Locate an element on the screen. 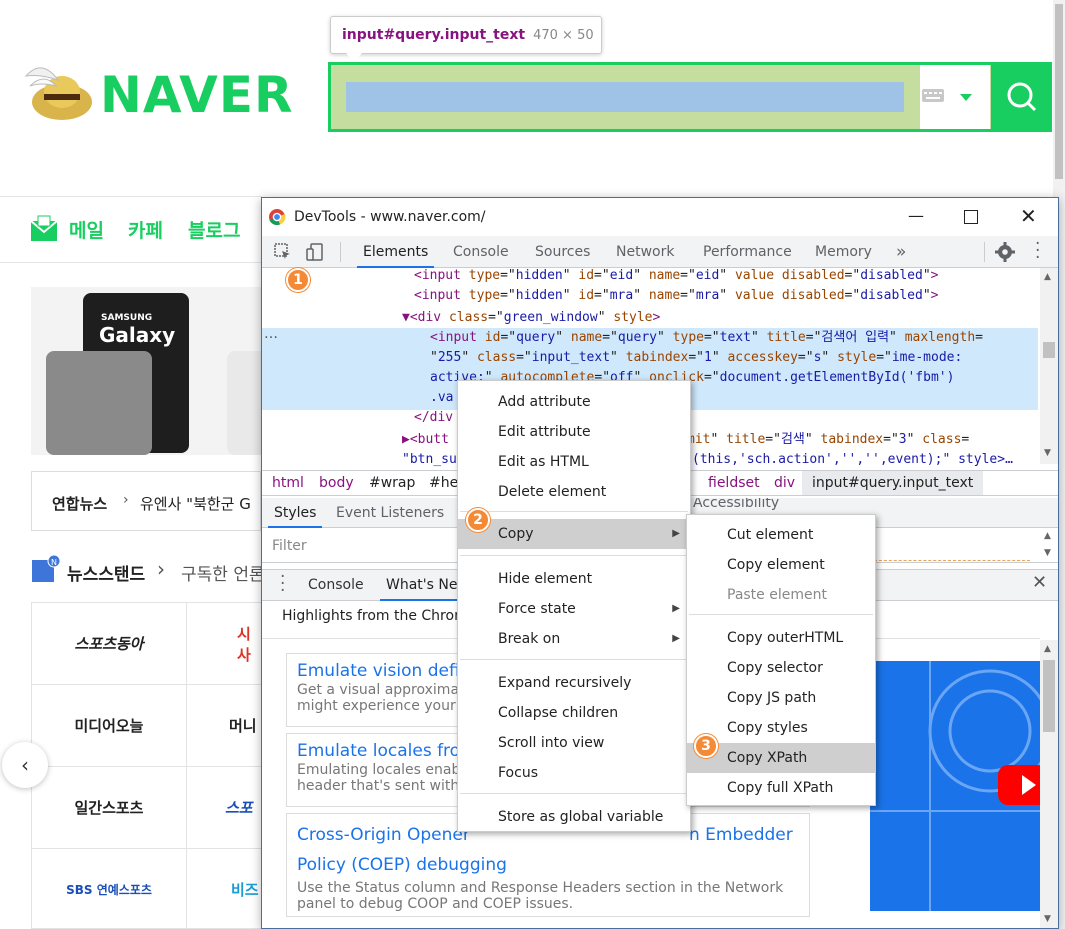  press-item: SBS 연예스포츠 is located at coordinates (109, 889).